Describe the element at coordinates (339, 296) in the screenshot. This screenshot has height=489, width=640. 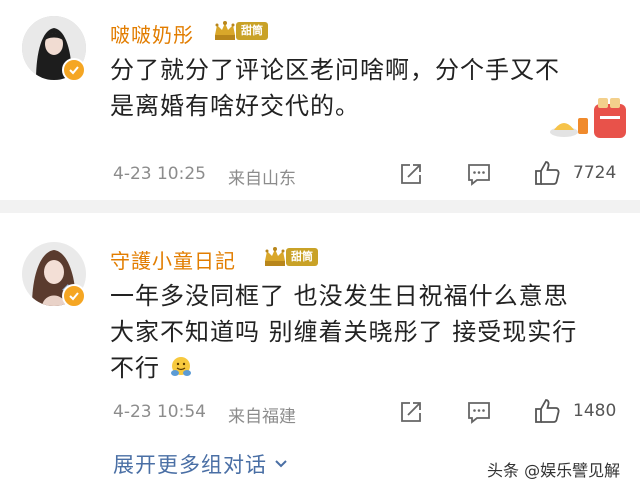
I see `comment-text-line: 一年多没同框了 也没发生日祝福什么意思` at that location.